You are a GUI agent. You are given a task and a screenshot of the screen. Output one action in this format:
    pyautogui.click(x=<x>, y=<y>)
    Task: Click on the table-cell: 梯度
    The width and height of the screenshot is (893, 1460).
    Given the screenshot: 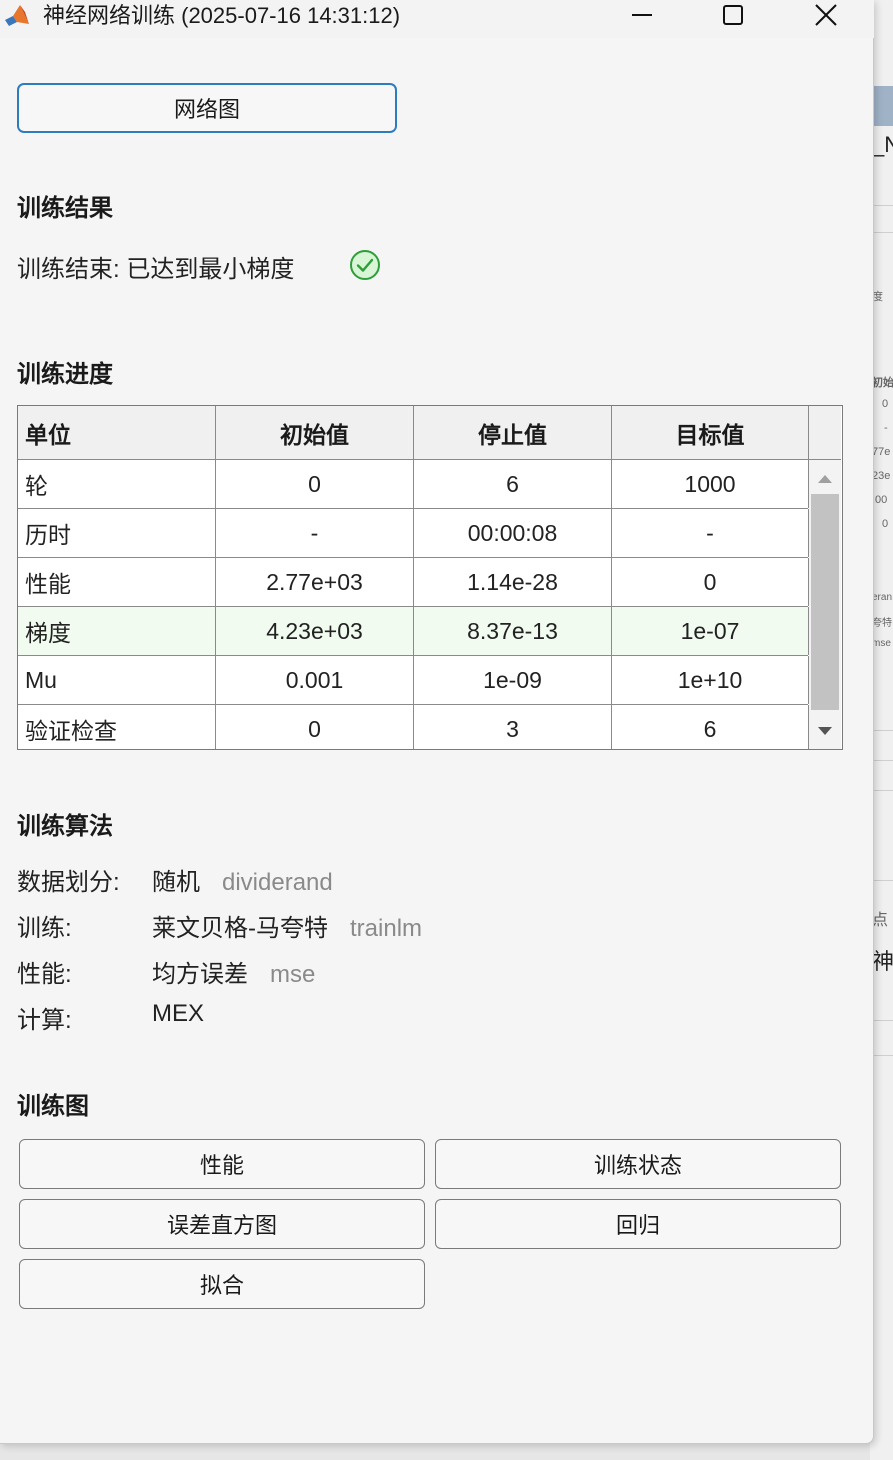 What is the action you would take?
    pyautogui.click(x=117, y=631)
    